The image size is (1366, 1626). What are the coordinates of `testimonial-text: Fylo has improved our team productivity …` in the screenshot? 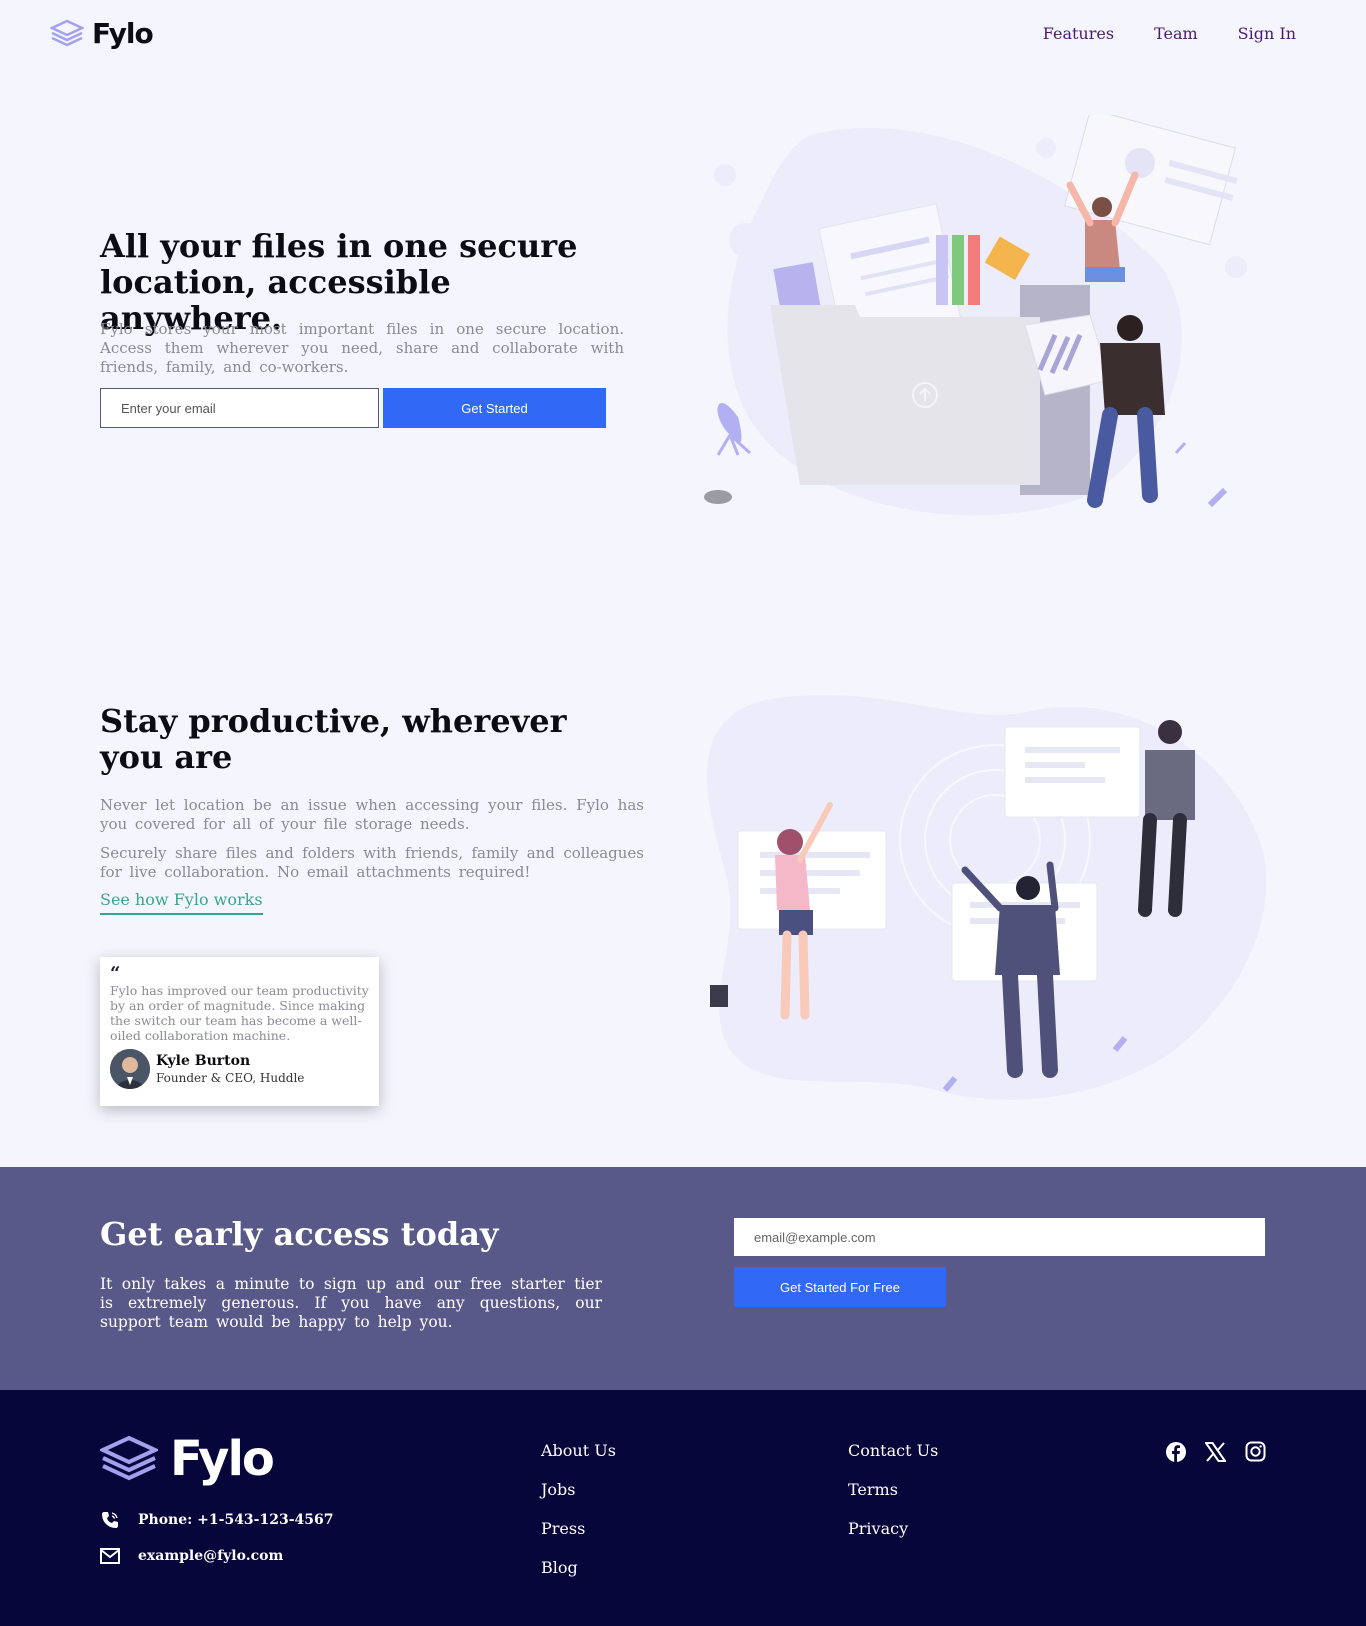 It's located at (239, 1013).